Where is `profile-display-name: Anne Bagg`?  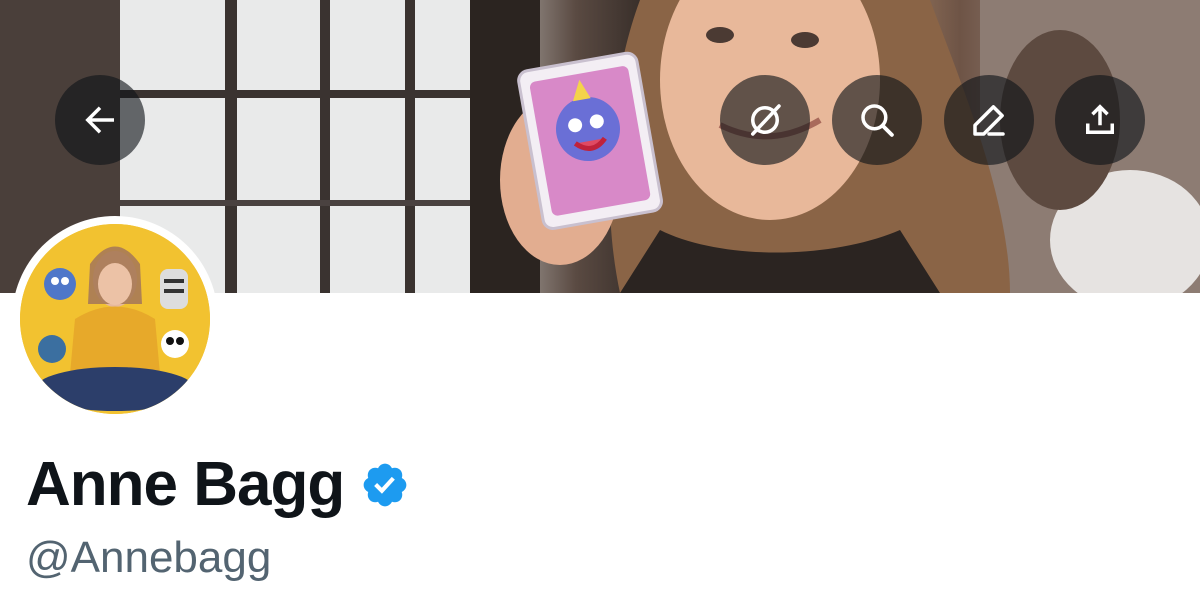 profile-display-name: Anne Bagg is located at coordinates (218, 485).